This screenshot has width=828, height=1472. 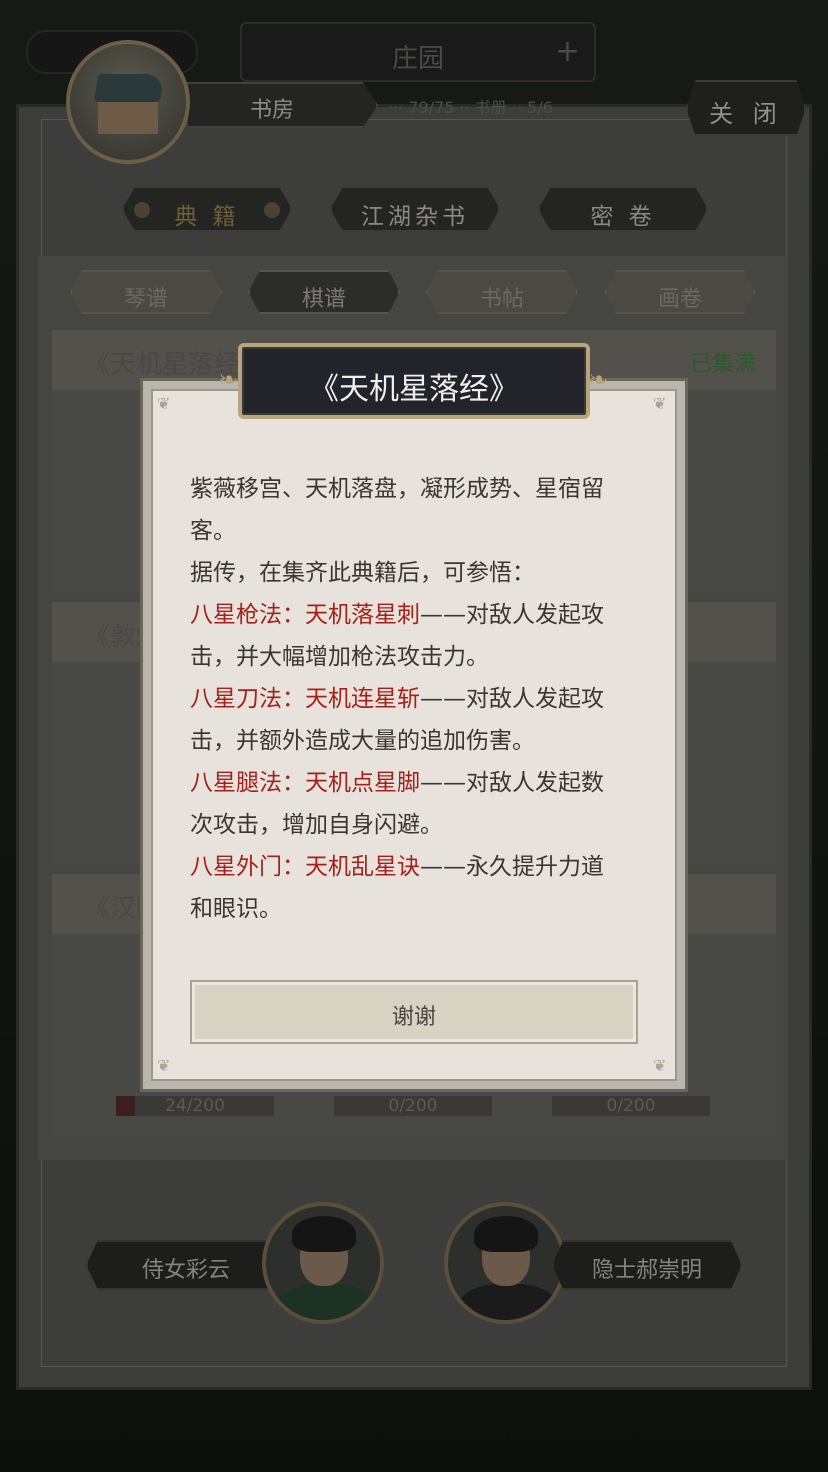 I want to click on subtab-shutie: 书帖, so click(x=502, y=292).